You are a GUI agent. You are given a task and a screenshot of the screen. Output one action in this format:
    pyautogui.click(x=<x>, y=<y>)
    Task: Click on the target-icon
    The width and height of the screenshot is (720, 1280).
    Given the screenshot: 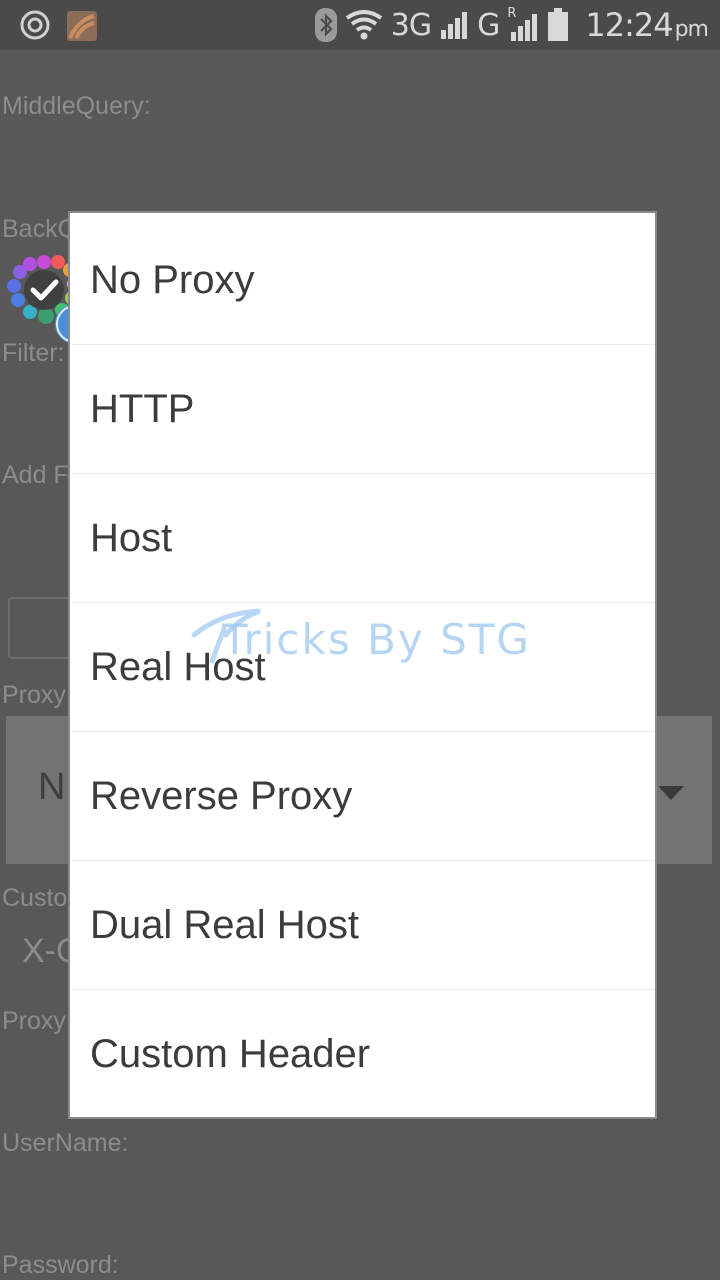 What is the action you would take?
    pyautogui.click(x=35, y=25)
    